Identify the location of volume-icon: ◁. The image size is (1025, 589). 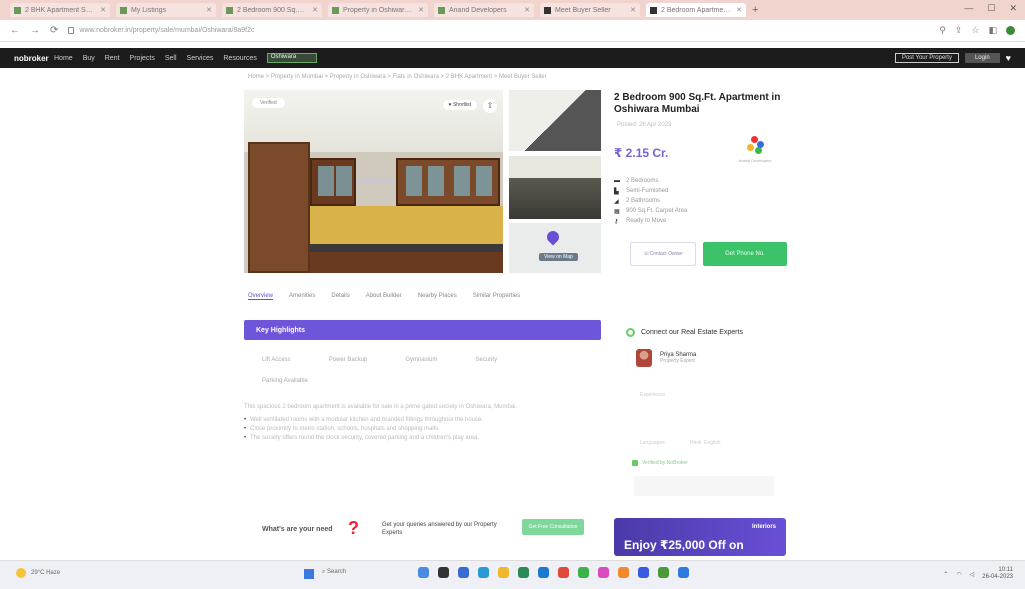
(972, 574).